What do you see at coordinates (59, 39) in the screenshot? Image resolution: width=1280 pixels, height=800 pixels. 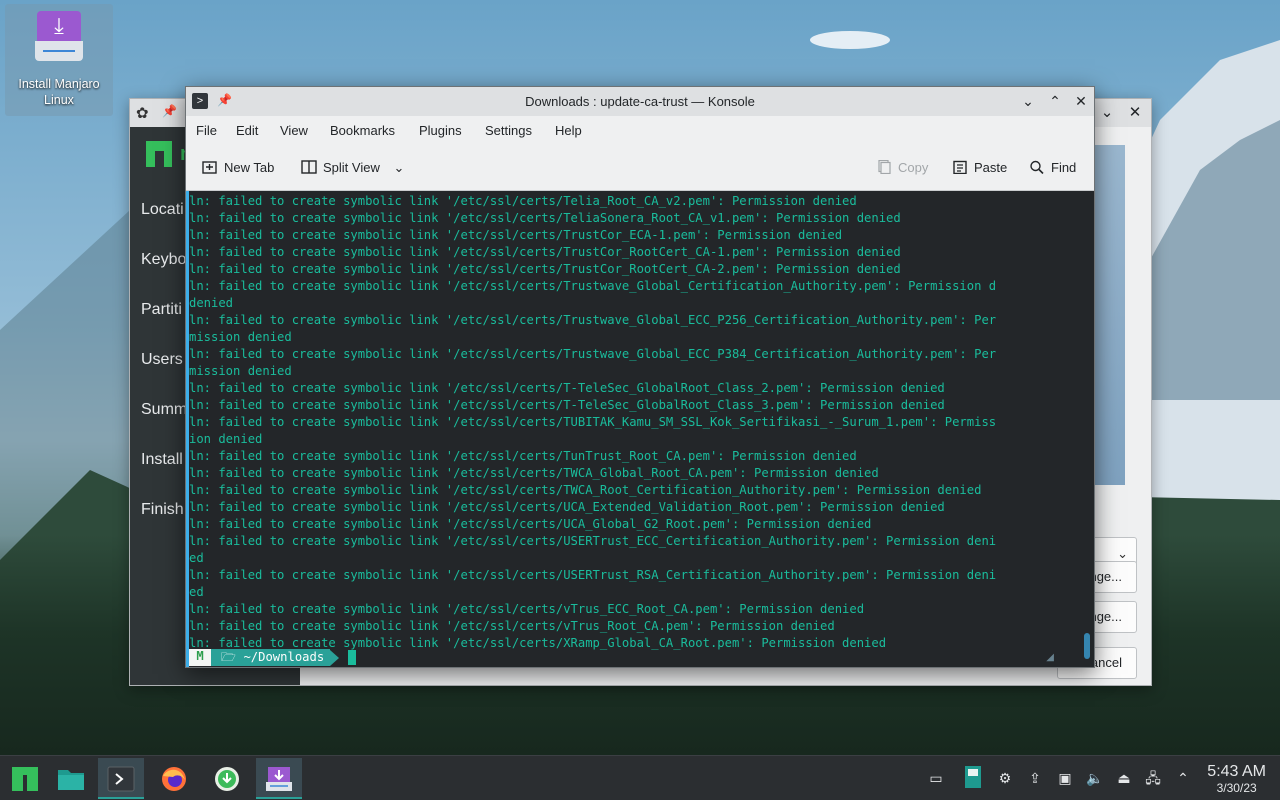 I see `install-icon: ⤓` at bounding box center [59, 39].